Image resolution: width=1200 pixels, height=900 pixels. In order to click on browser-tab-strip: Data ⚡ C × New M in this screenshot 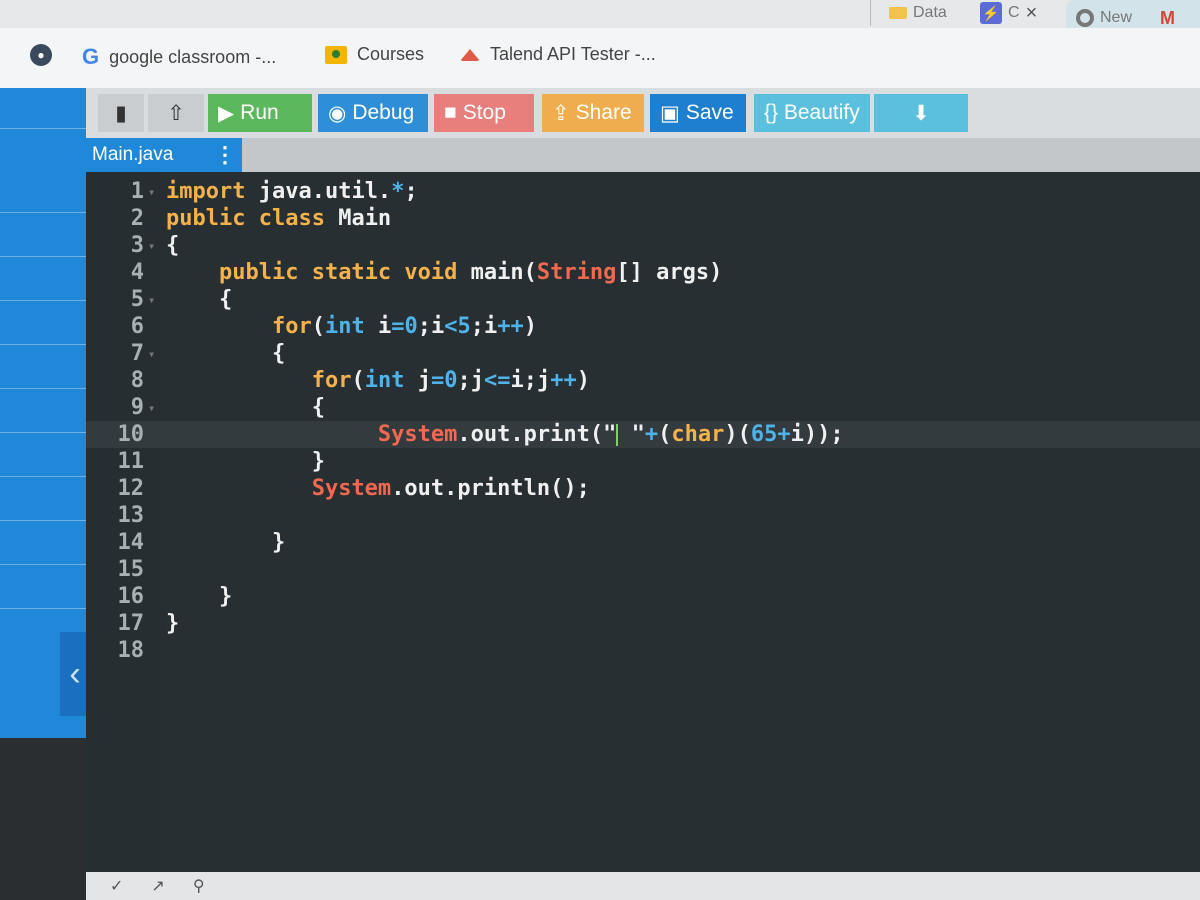, I will do `click(600, 18)`.